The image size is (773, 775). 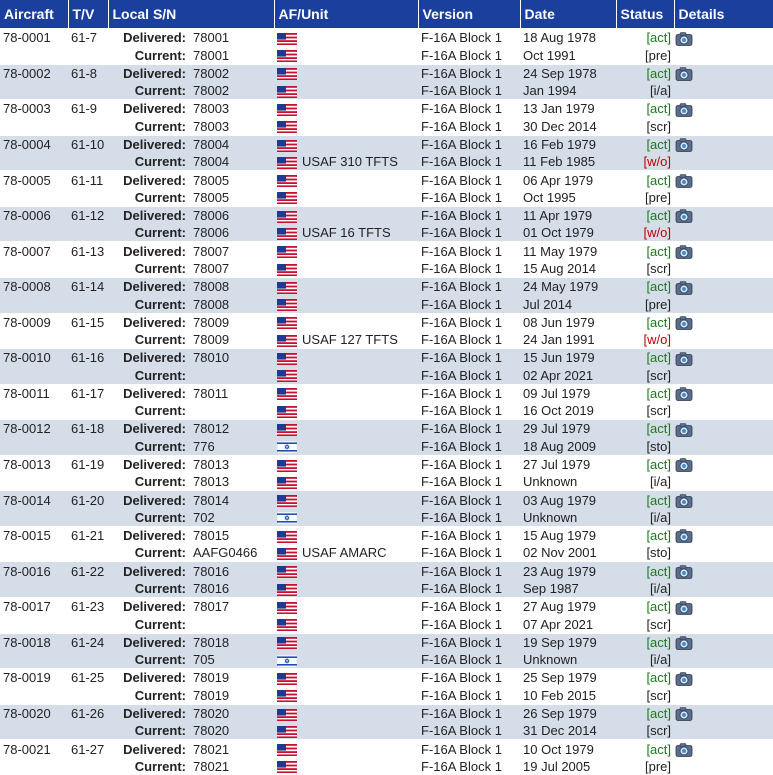 What do you see at coordinates (88, 393) in the screenshot?
I see `tv-code: 61-17` at bounding box center [88, 393].